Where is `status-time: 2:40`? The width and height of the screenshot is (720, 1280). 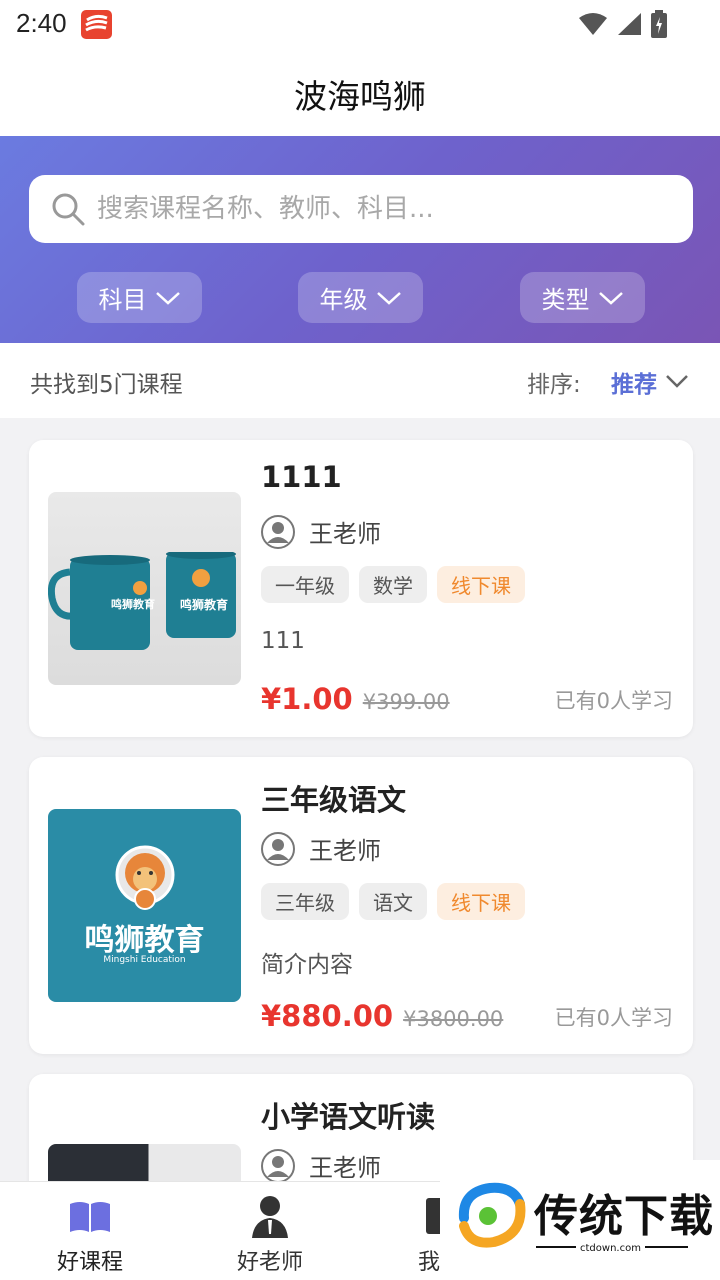
status-time: 2:40 is located at coordinates (41, 23).